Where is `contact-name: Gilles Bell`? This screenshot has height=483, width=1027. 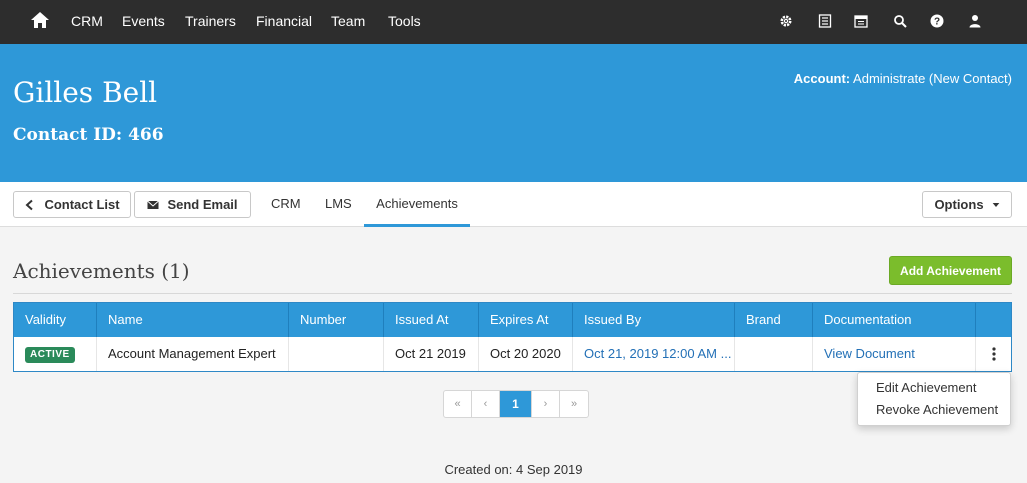
contact-name: Gilles Bell is located at coordinates (85, 92).